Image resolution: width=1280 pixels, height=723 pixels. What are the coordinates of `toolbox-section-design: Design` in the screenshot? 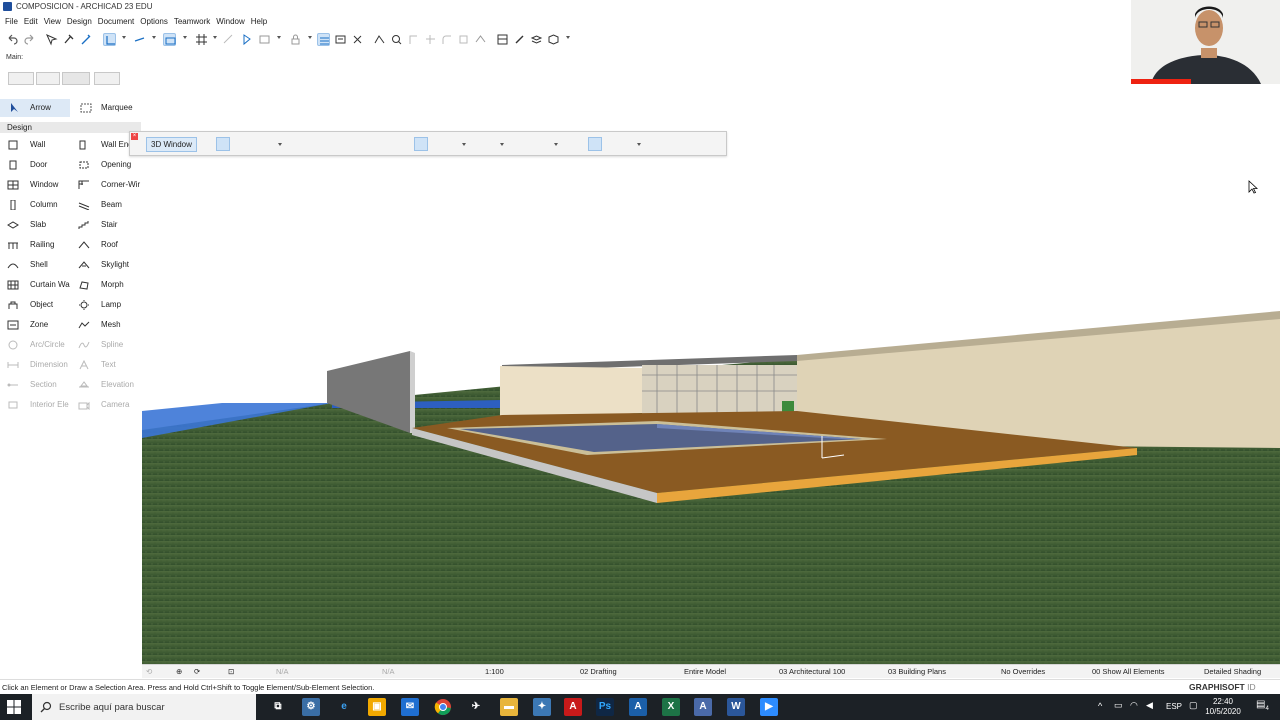 It's located at (70, 127).